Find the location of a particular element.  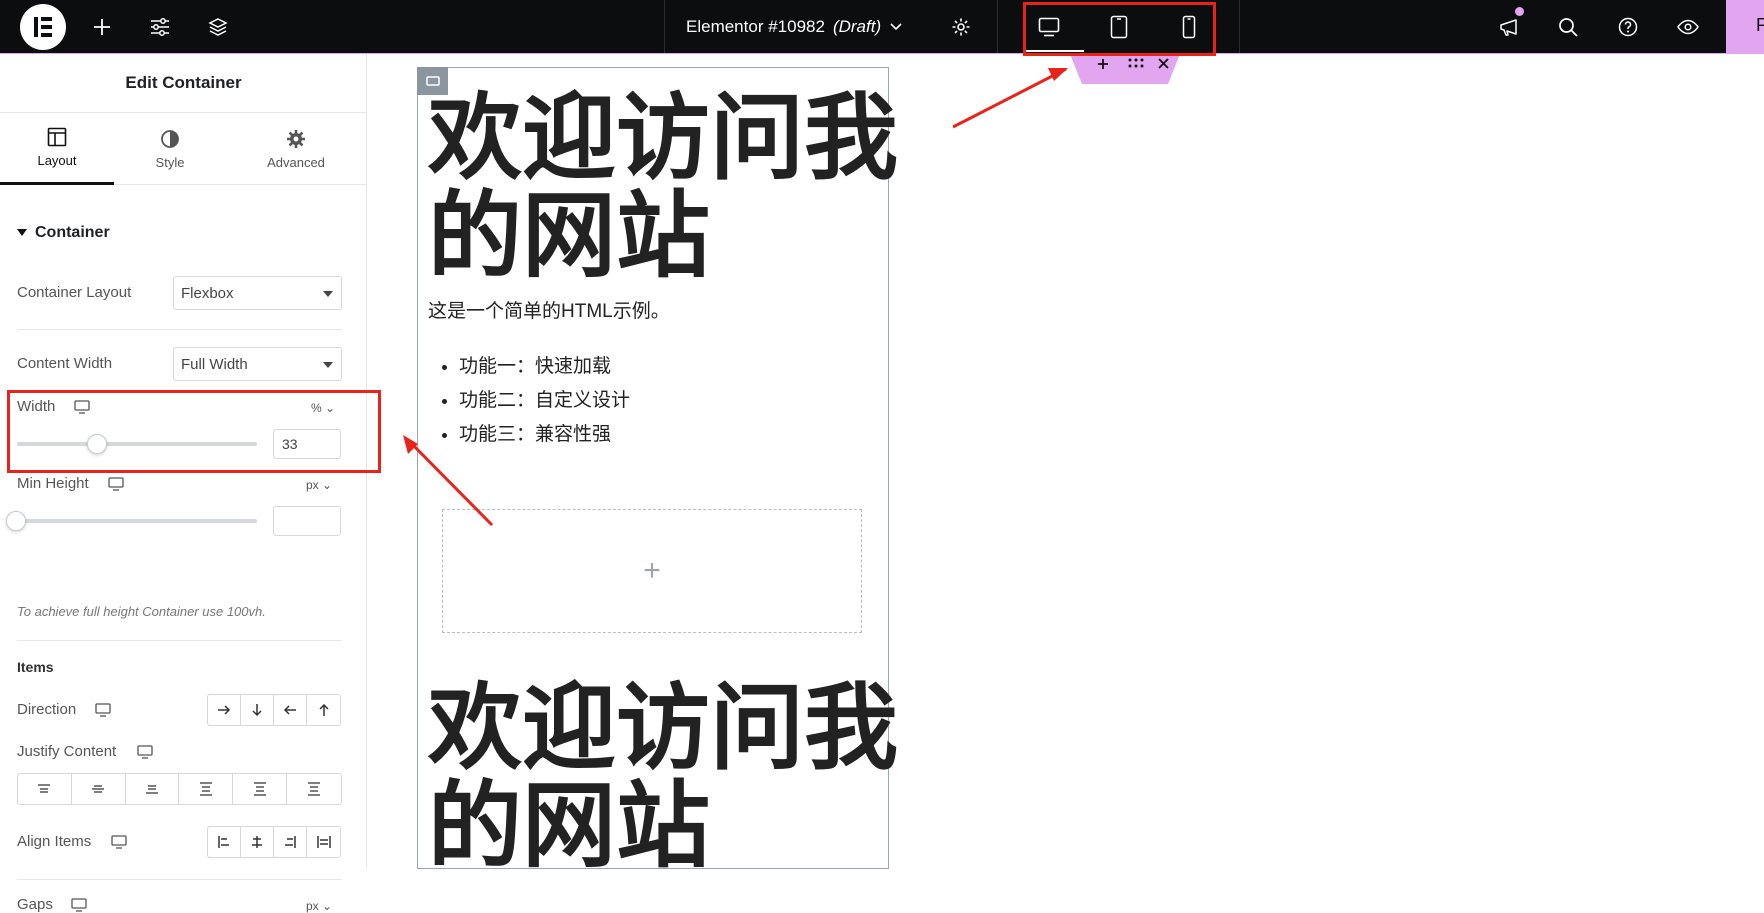

tab-layout-label: Layout is located at coordinates (57, 160).